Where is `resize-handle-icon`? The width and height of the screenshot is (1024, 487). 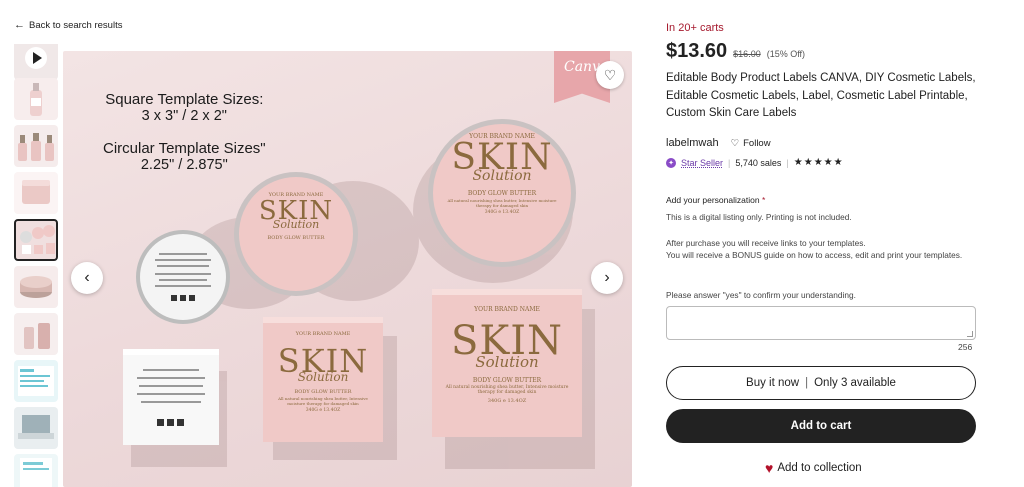 resize-handle-icon is located at coordinates (970, 334).